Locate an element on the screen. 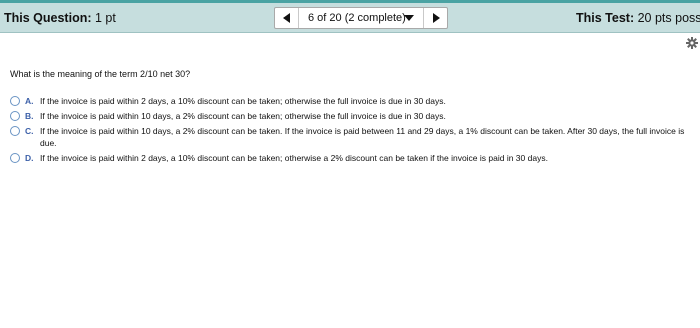 This screenshot has width=700, height=328. question-points-label: This Question: is located at coordinates (48, 18).